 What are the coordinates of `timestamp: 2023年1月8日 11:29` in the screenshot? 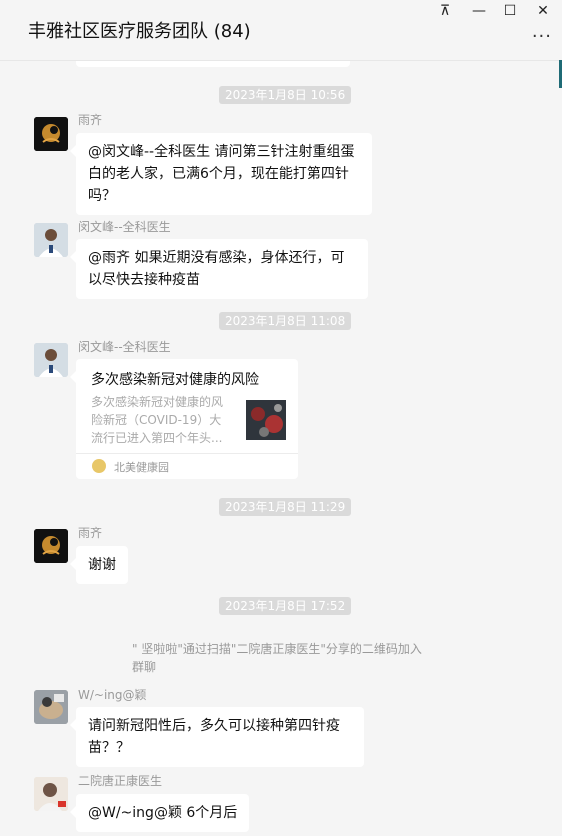 It's located at (285, 507).